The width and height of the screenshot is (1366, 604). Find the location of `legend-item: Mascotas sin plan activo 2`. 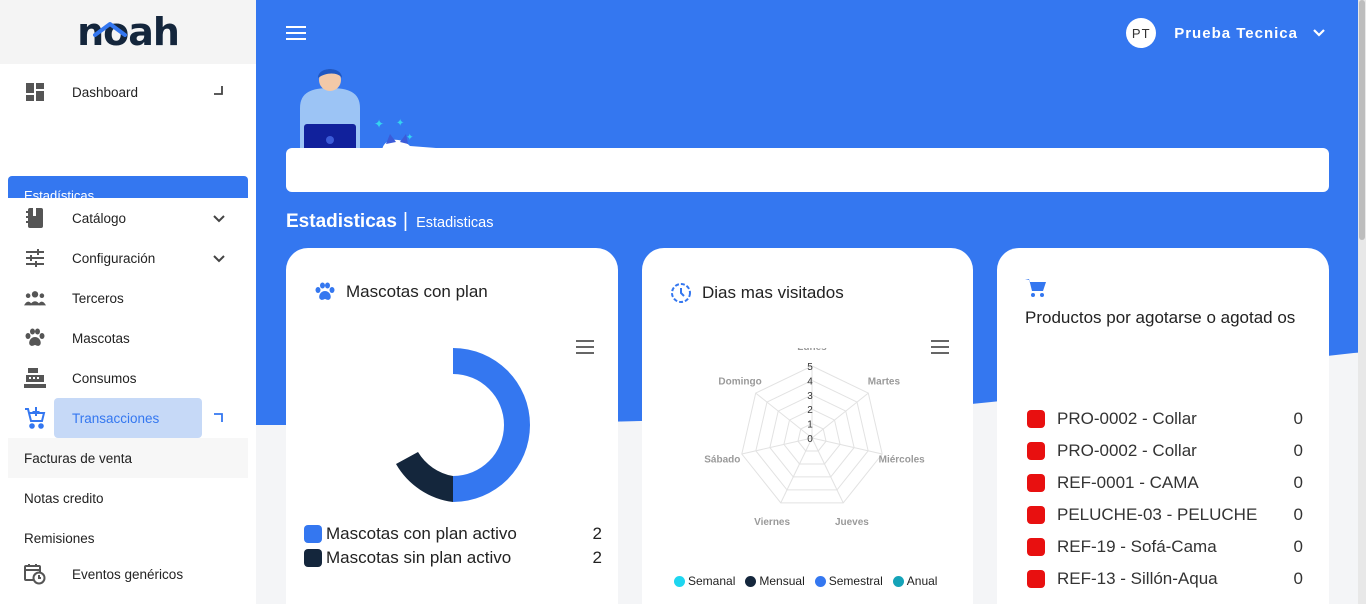

legend-item: Mascotas sin plan activo 2 is located at coordinates (454, 558).